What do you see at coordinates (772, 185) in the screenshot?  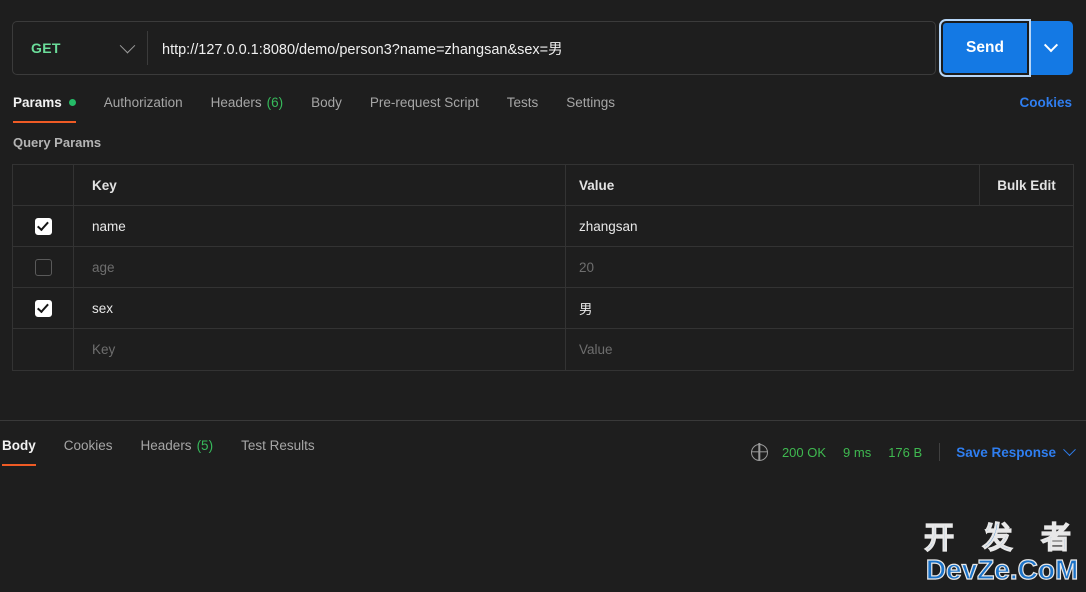 I see `header-value-cell: Value` at bounding box center [772, 185].